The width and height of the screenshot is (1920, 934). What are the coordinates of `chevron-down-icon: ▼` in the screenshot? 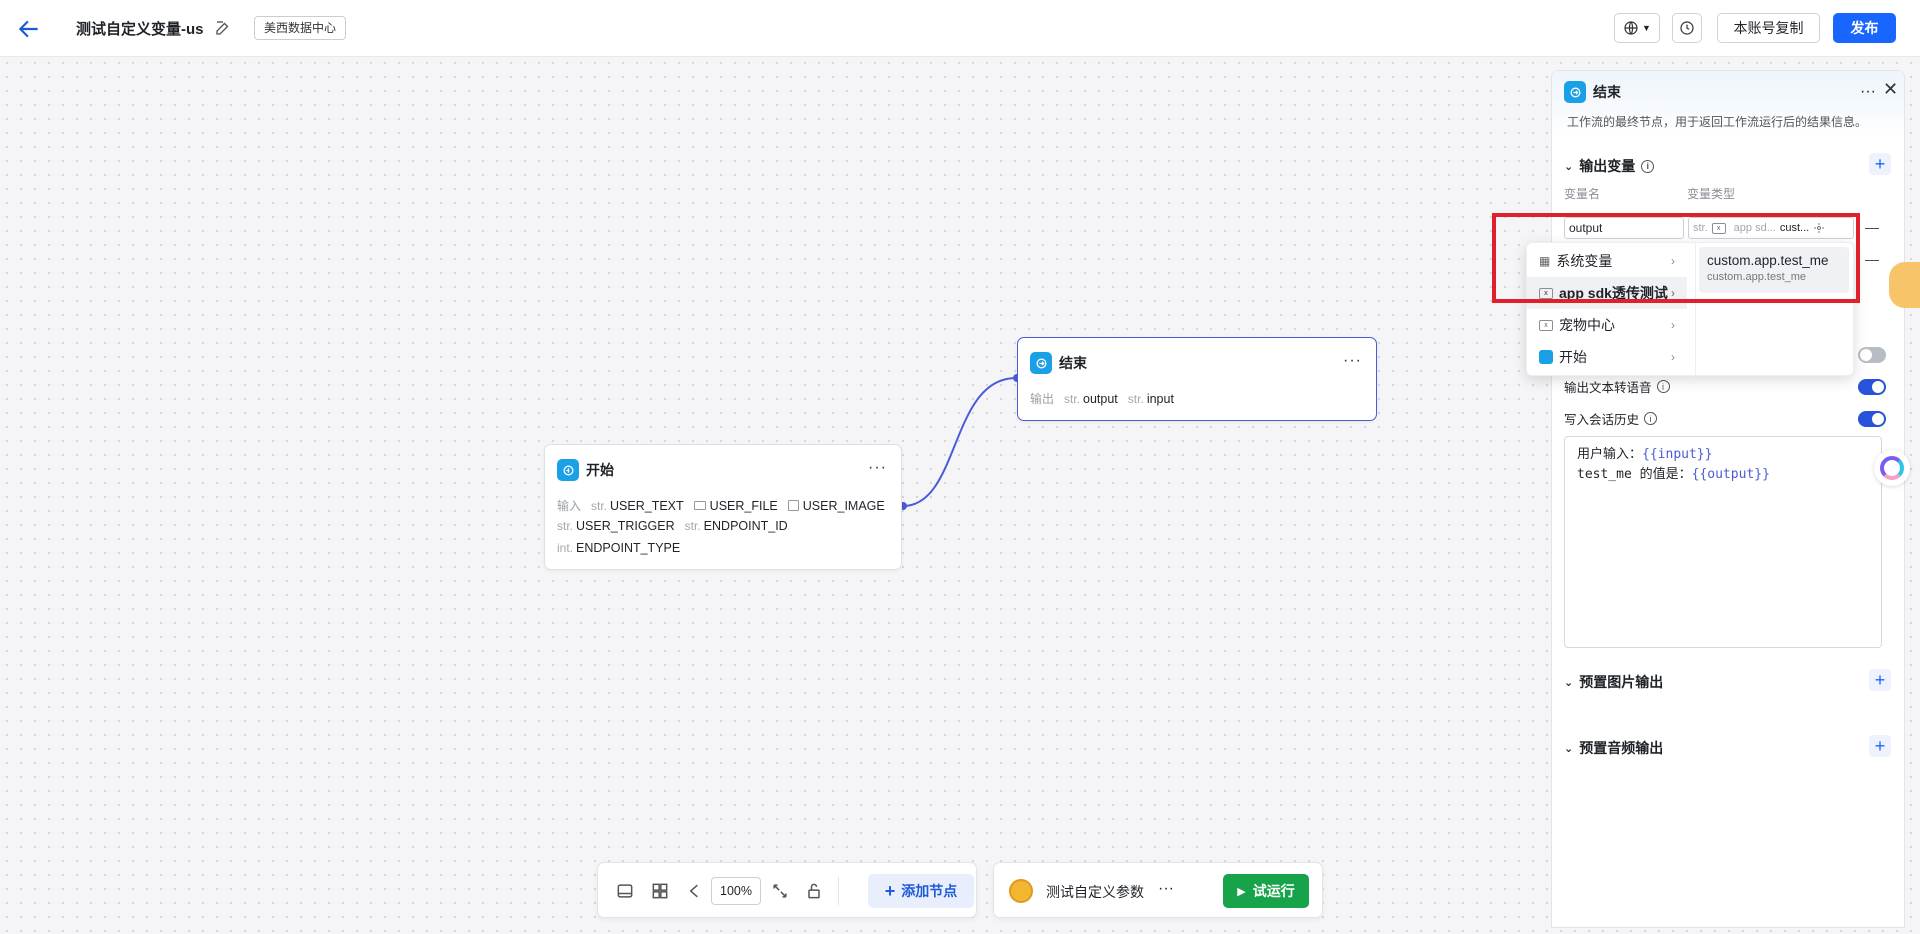 It's located at (1646, 28).